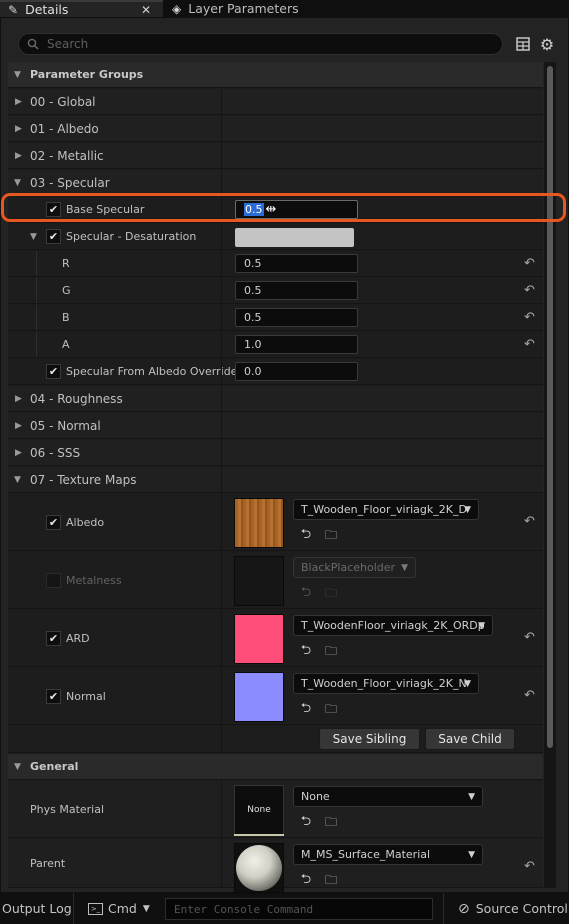  Describe the element at coordinates (275, 453) in the screenshot. I see `group-sss: ▶ 06 - SSS` at that location.